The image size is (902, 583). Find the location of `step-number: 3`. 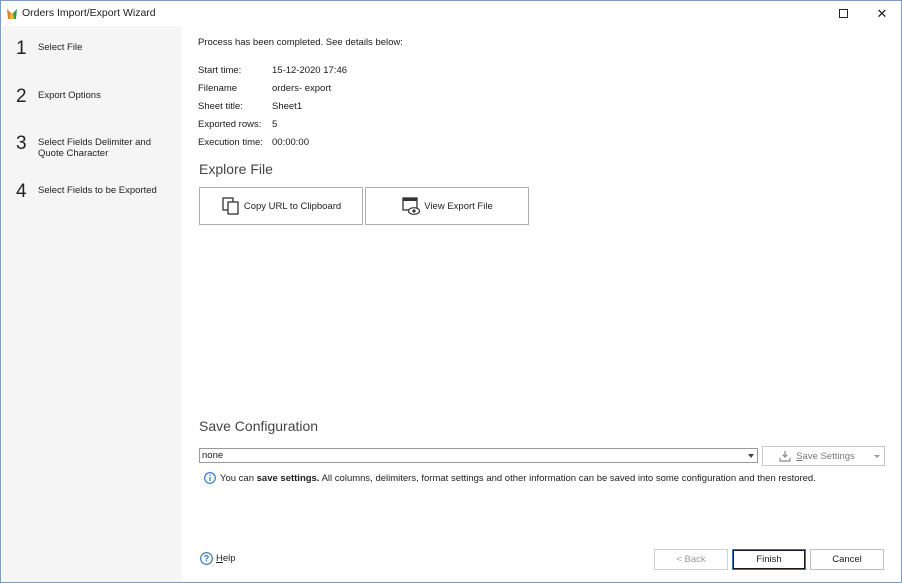

step-number: 3 is located at coordinates (21, 143).